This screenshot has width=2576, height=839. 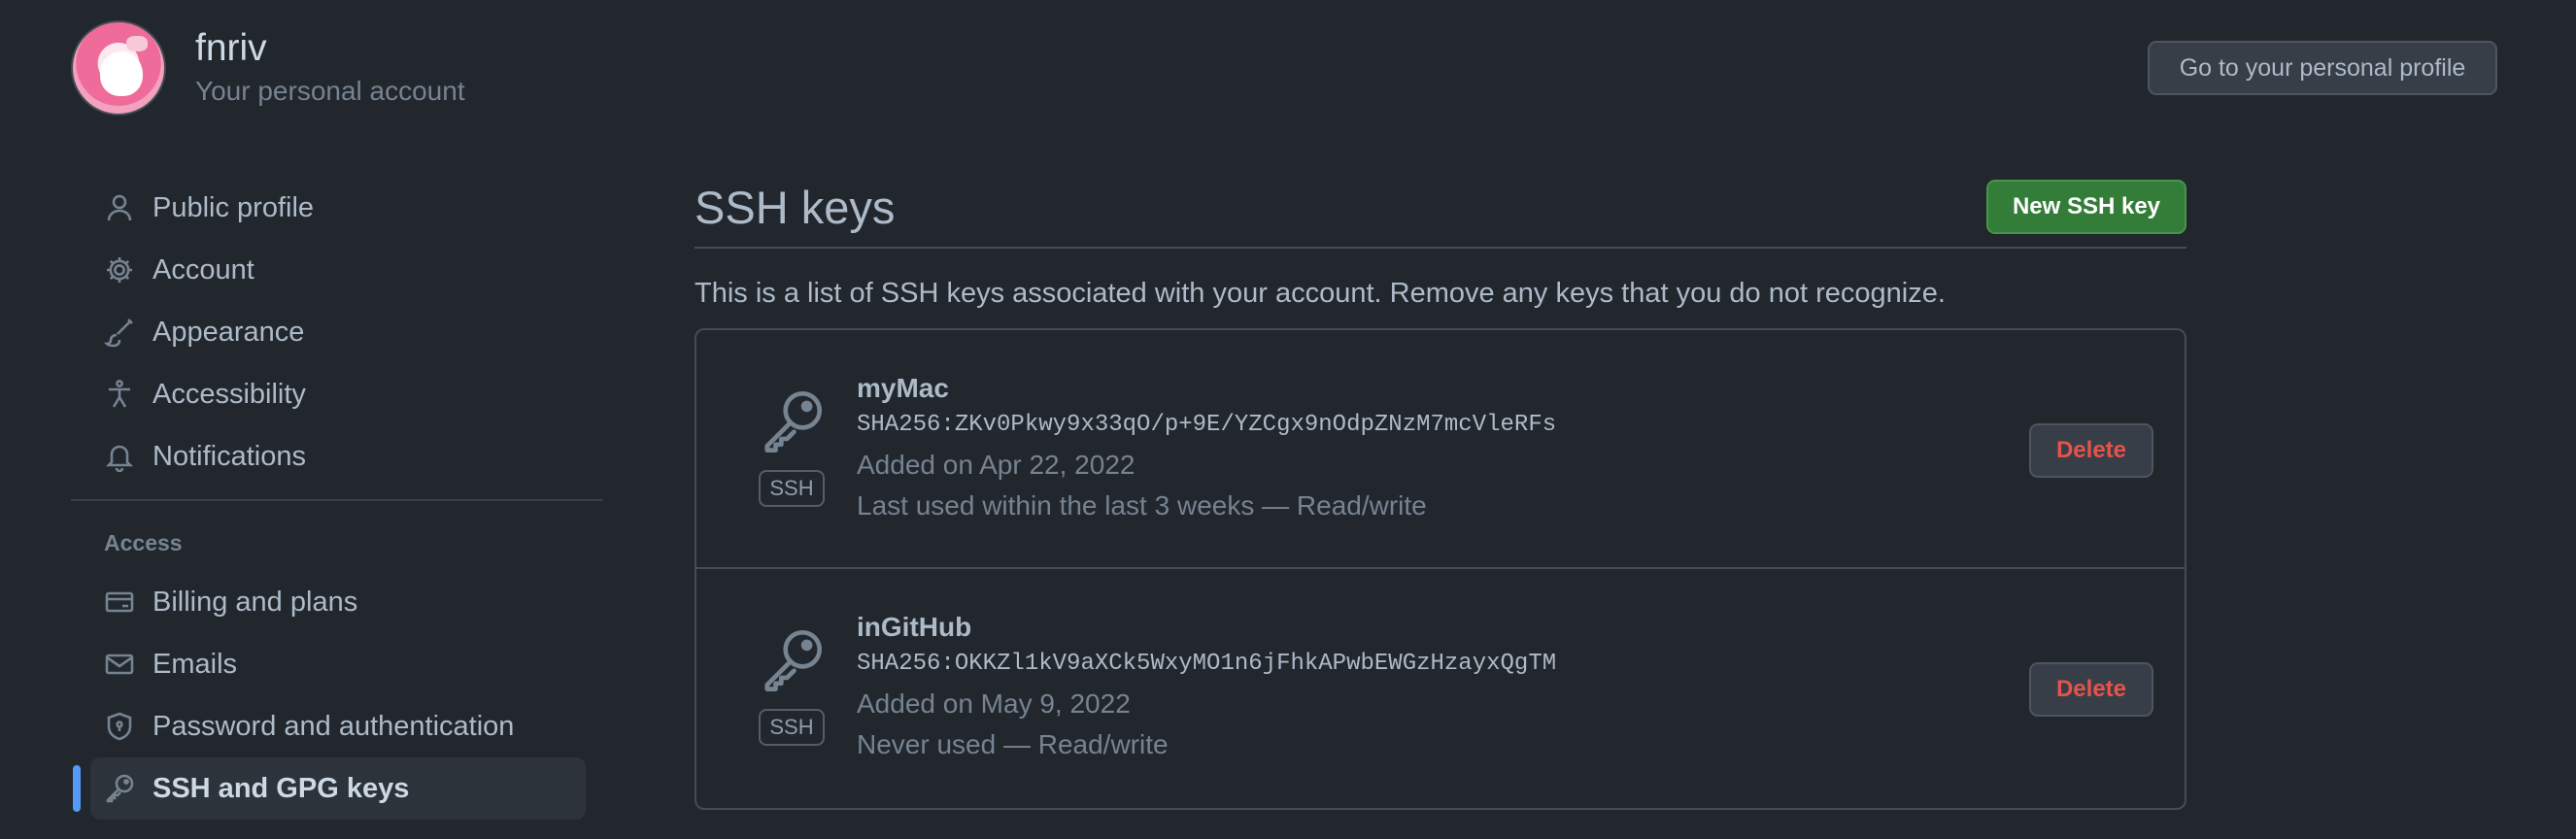 What do you see at coordinates (229, 394) in the screenshot?
I see `sidebar-item-label: Accessibility` at bounding box center [229, 394].